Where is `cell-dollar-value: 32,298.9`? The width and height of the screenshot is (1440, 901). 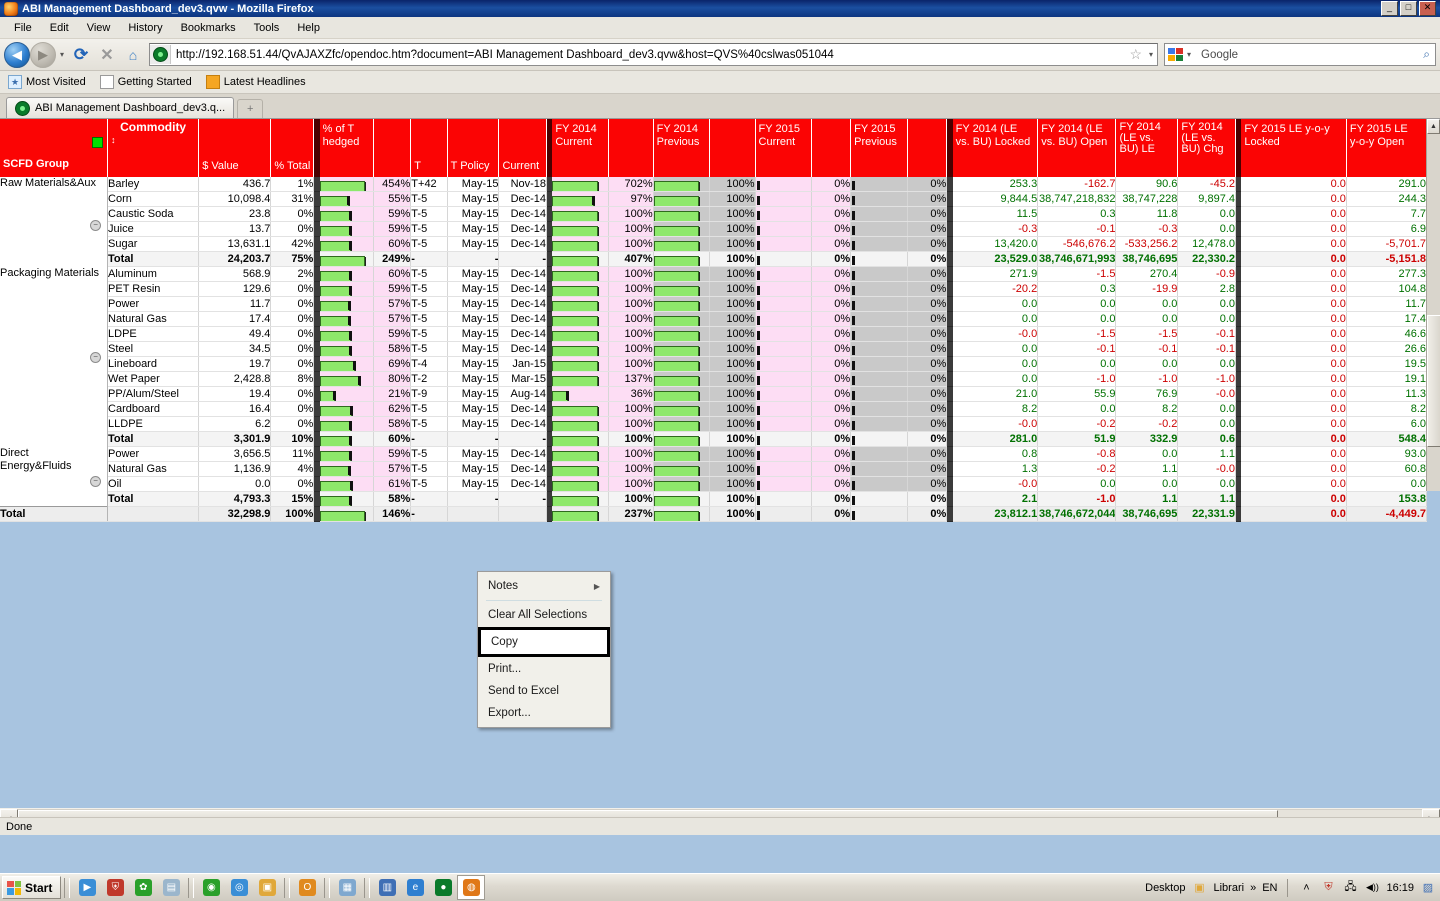 cell-dollar-value: 32,298.9 is located at coordinates (235, 514).